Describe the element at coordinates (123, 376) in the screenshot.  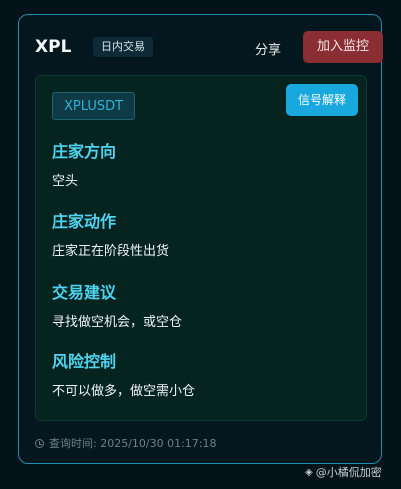
I see `section-risk-control: 风险控制 不可以做多，做空需小仓` at that location.